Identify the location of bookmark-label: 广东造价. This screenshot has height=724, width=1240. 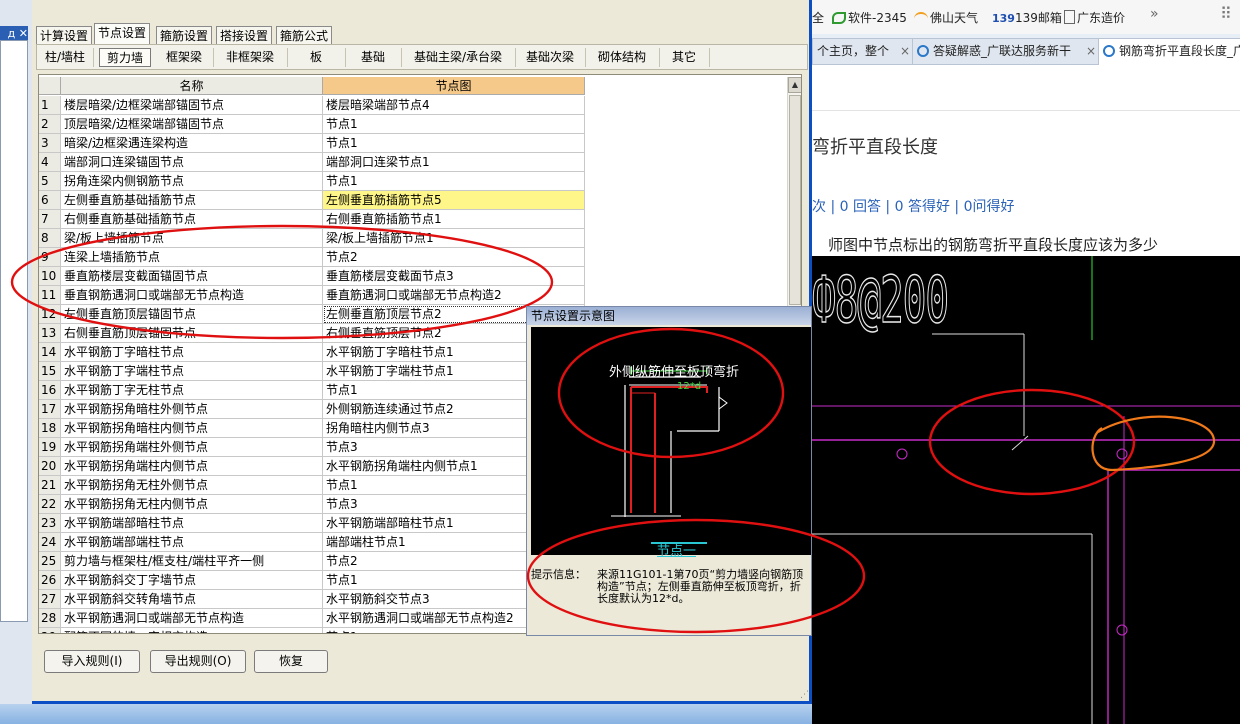
(1101, 18).